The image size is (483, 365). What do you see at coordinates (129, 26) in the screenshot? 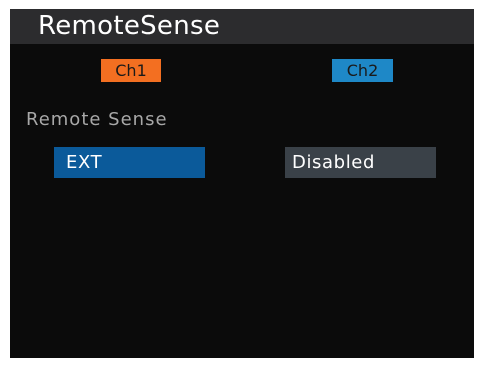
I see `page-title: RemoteSense` at bounding box center [129, 26].